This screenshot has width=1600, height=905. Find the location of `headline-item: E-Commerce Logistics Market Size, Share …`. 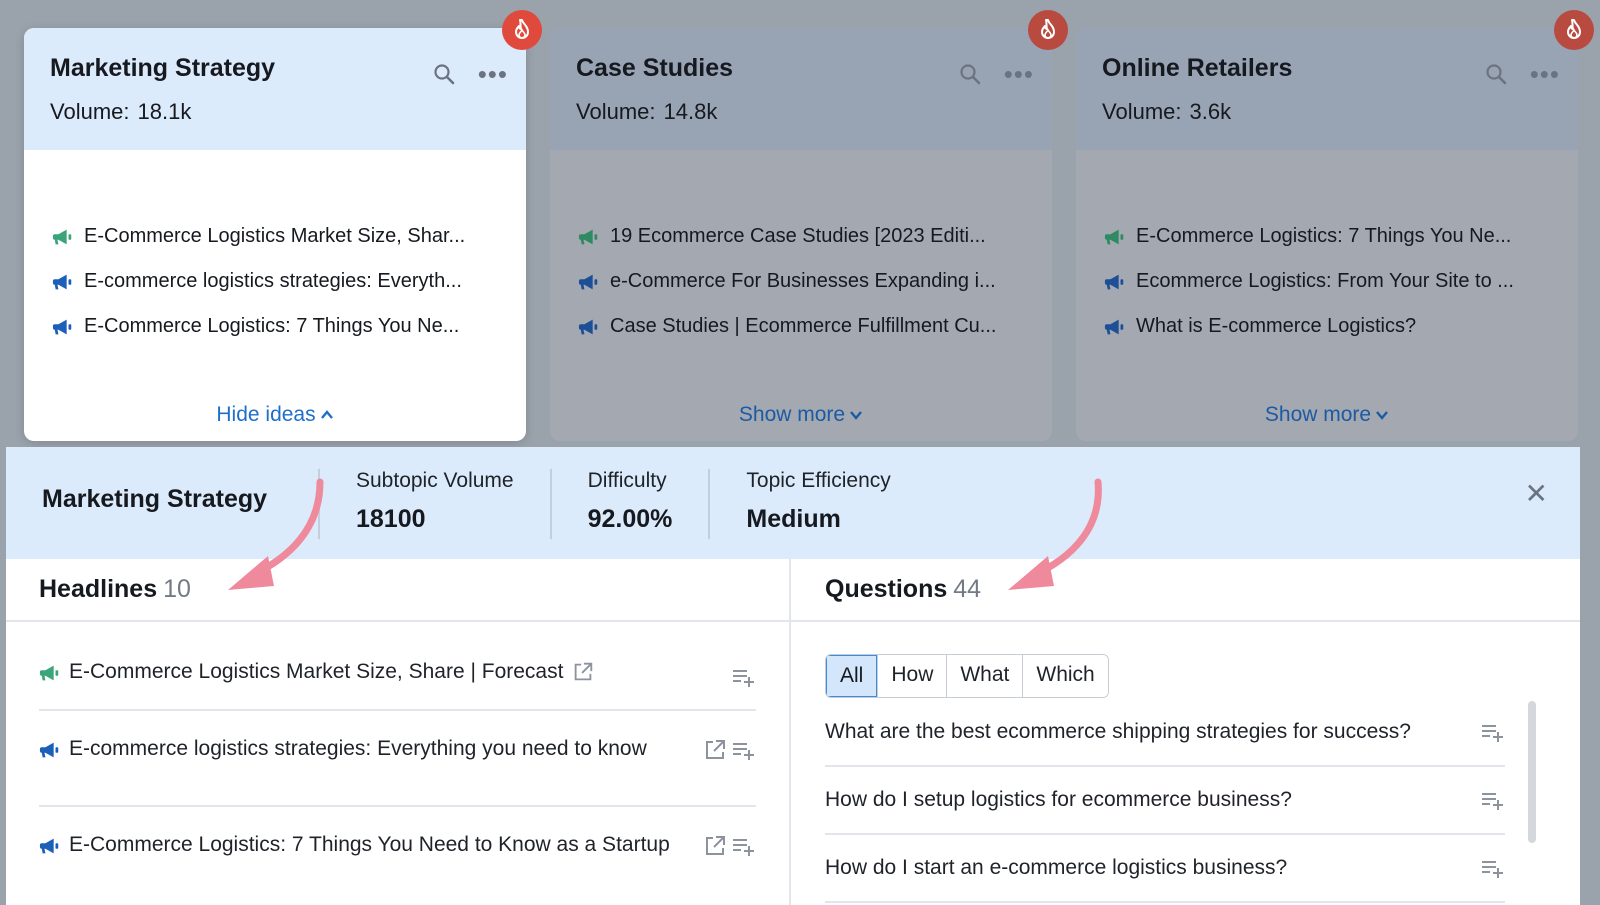

headline-item: E-Commerce Logistics Market Size, Share … is located at coordinates (397, 666).